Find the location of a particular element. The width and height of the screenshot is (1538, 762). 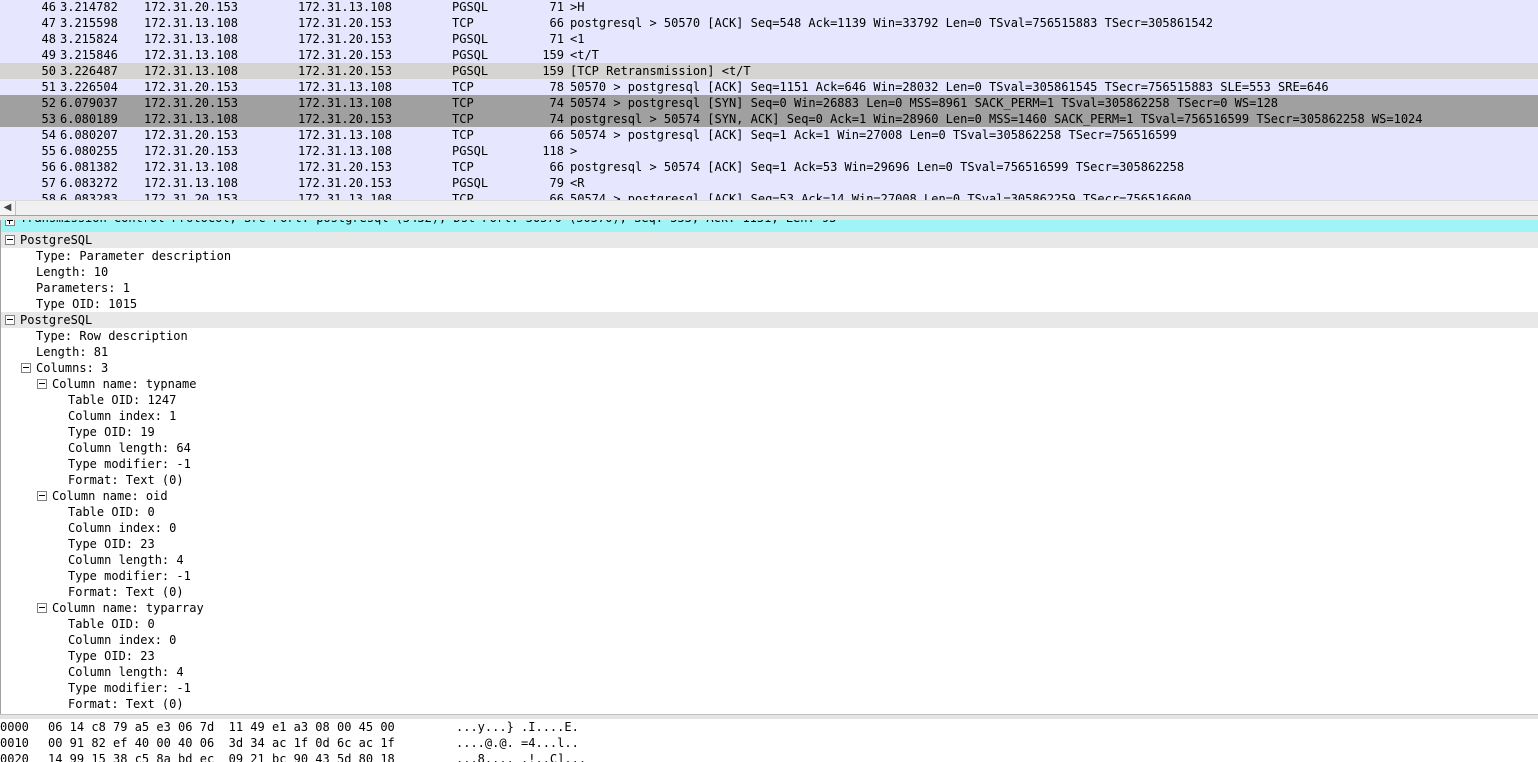

tree-item-field: Parameters: 1 is located at coordinates (83, 288).